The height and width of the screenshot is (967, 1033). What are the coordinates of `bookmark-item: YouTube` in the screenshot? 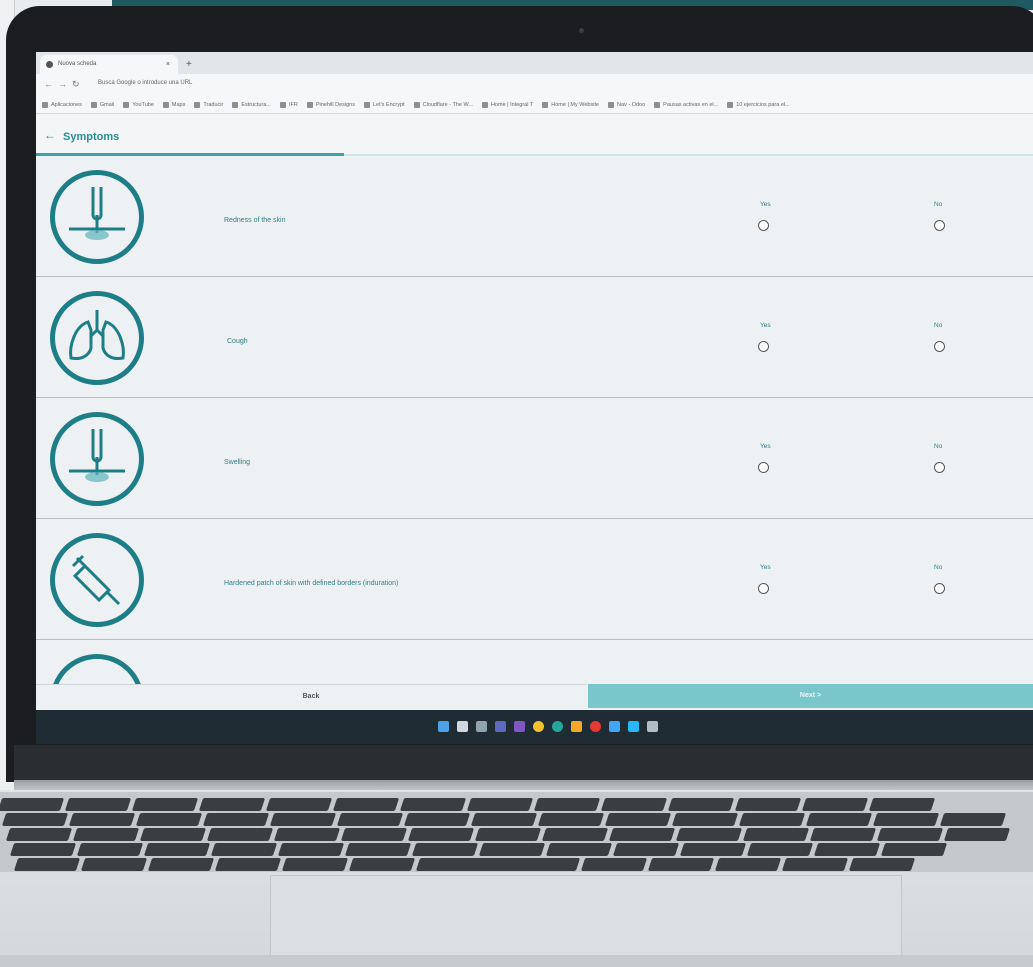 It's located at (138, 104).